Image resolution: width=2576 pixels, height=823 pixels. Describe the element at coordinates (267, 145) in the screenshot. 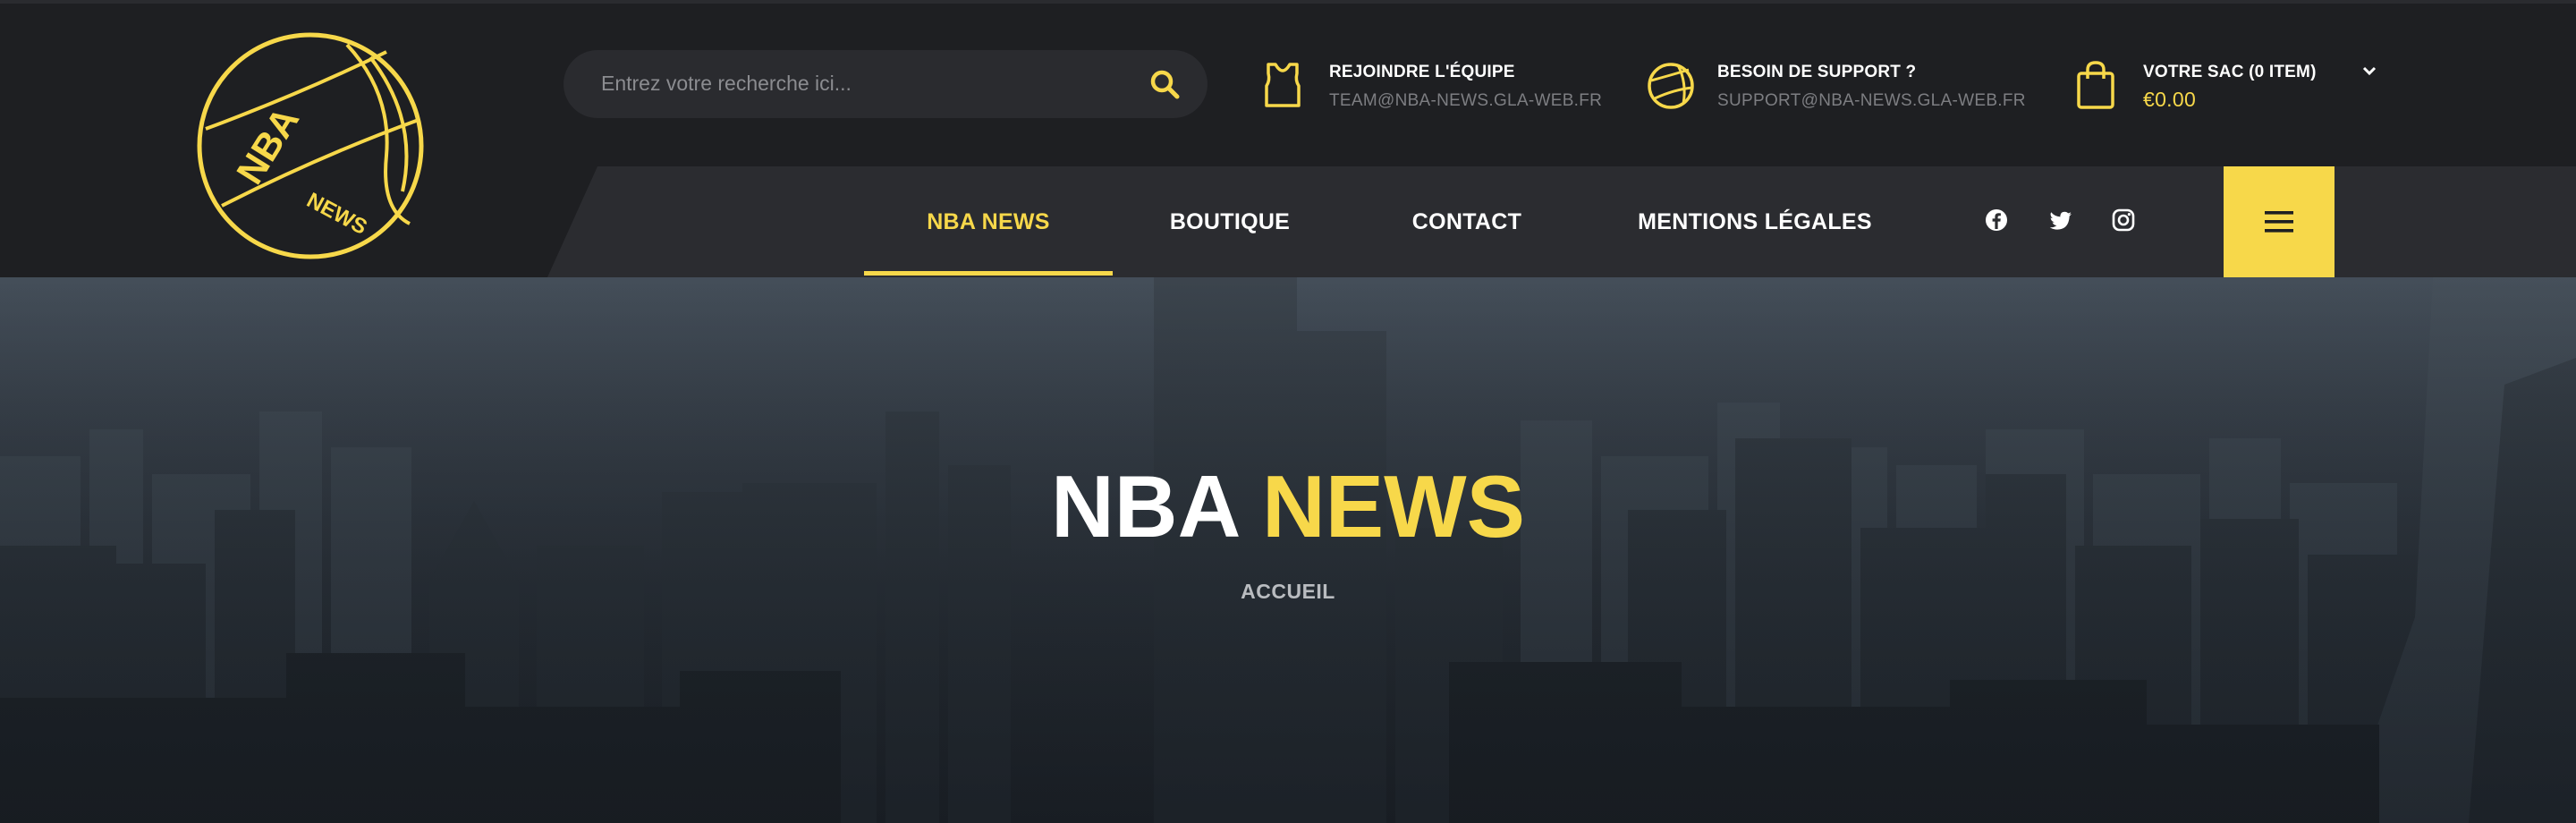

I see `logo-text-nba: NBA` at that location.